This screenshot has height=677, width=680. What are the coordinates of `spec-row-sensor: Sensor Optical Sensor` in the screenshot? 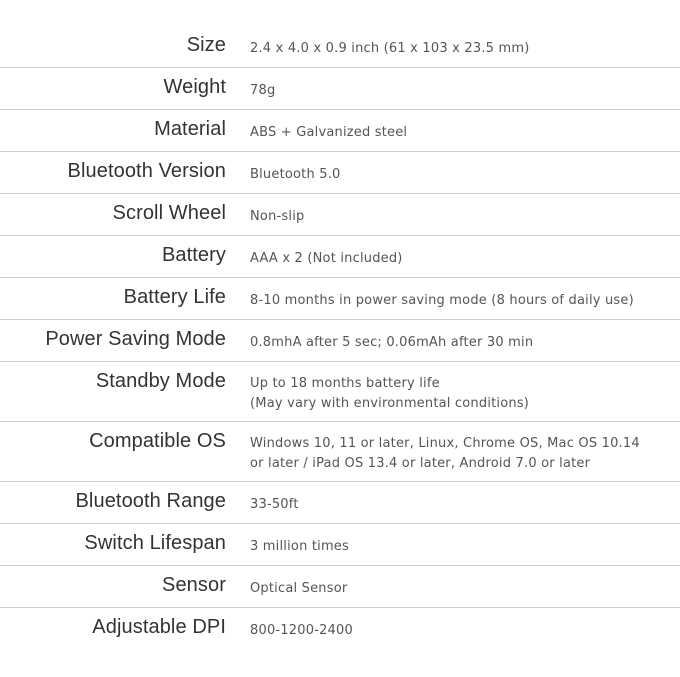 It's located at (340, 587).